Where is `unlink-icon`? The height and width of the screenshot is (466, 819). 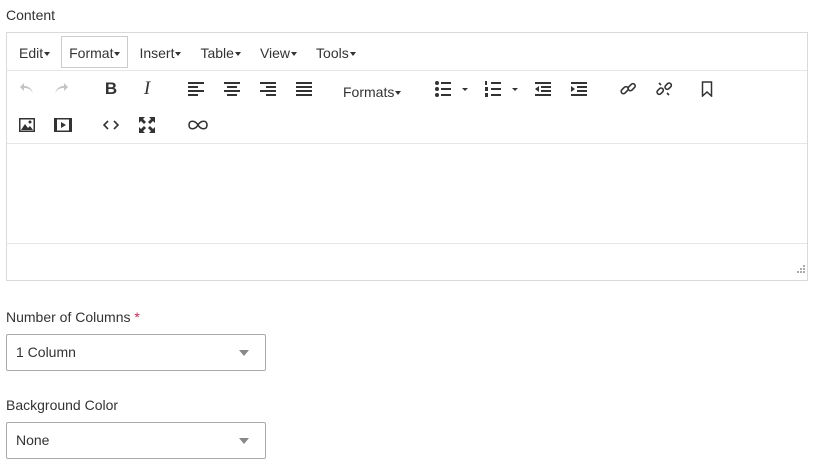 unlink-icon is located at coordinates (664, 89).